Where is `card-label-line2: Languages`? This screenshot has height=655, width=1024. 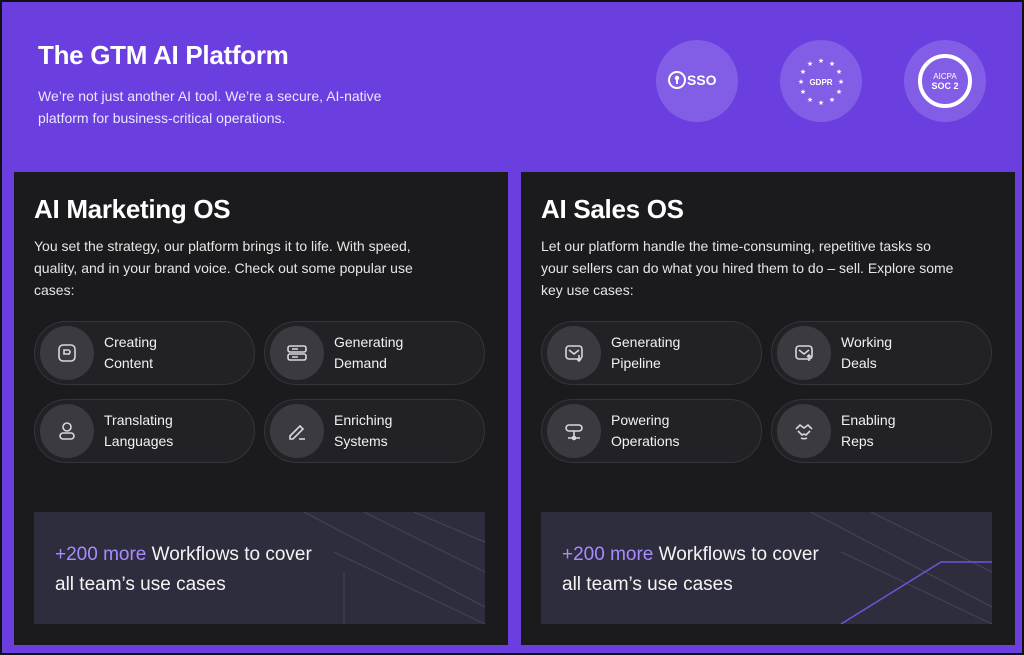
card-label-line2: Languages is located at coordinates (139, 441).